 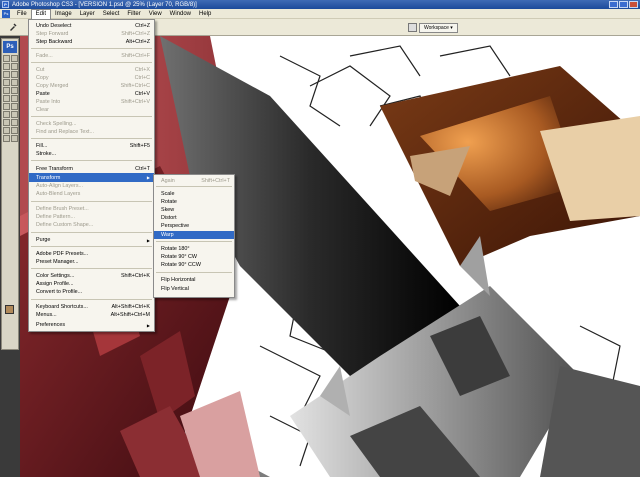 I want to click on menu-item-paste: Paste Ctrl+V, so click(x=91, y=94).